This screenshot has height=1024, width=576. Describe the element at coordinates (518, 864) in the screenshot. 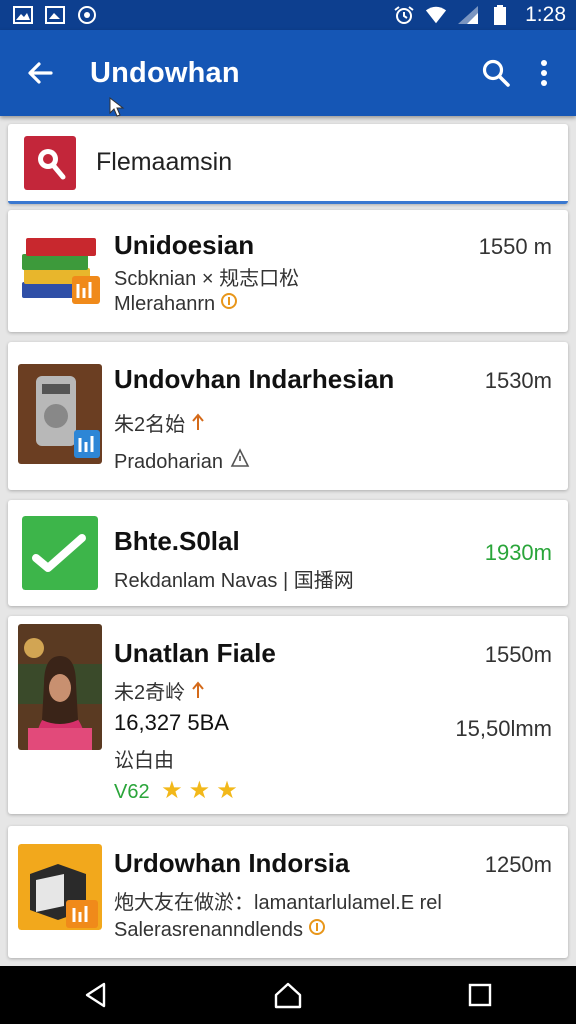

I see `item-distance: 1250m` at that location.